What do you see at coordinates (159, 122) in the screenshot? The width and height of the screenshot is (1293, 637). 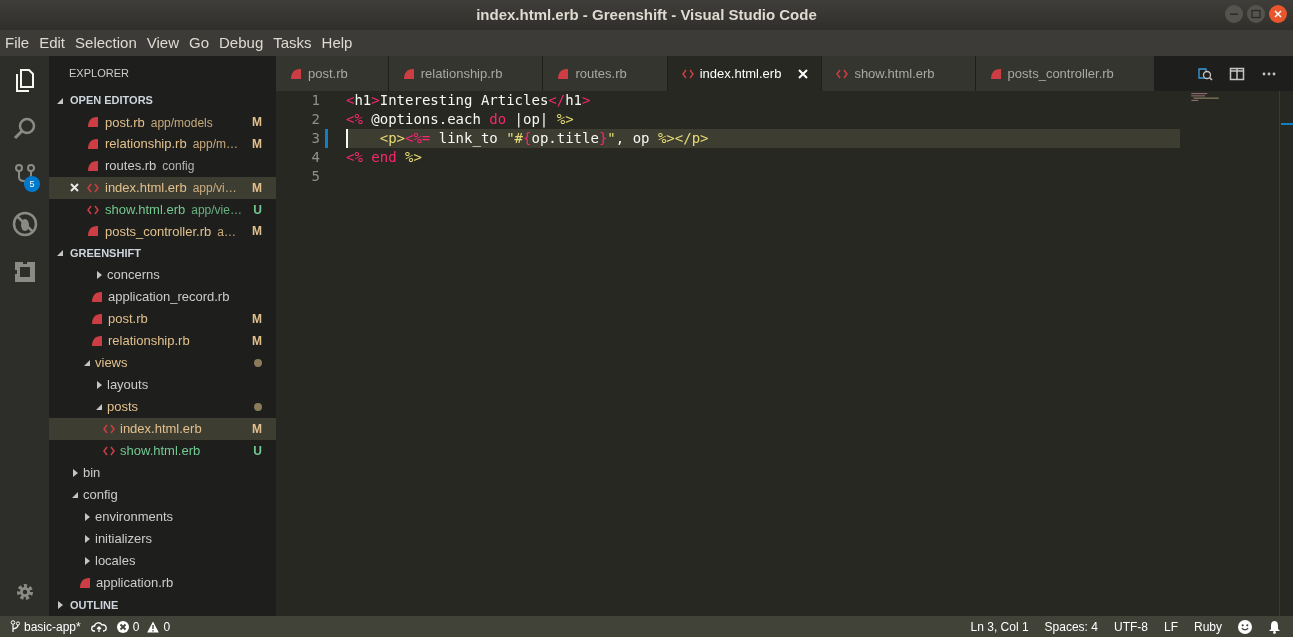 I see `file-name: post.rb app/models` at bounding box center [159, 122].